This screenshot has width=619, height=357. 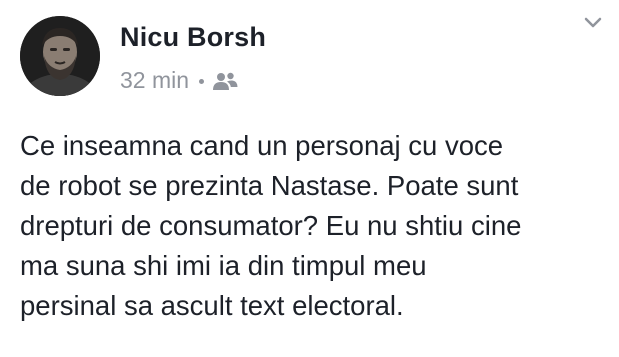 I want to click on post-menu-button, so click(x=593, y=23).